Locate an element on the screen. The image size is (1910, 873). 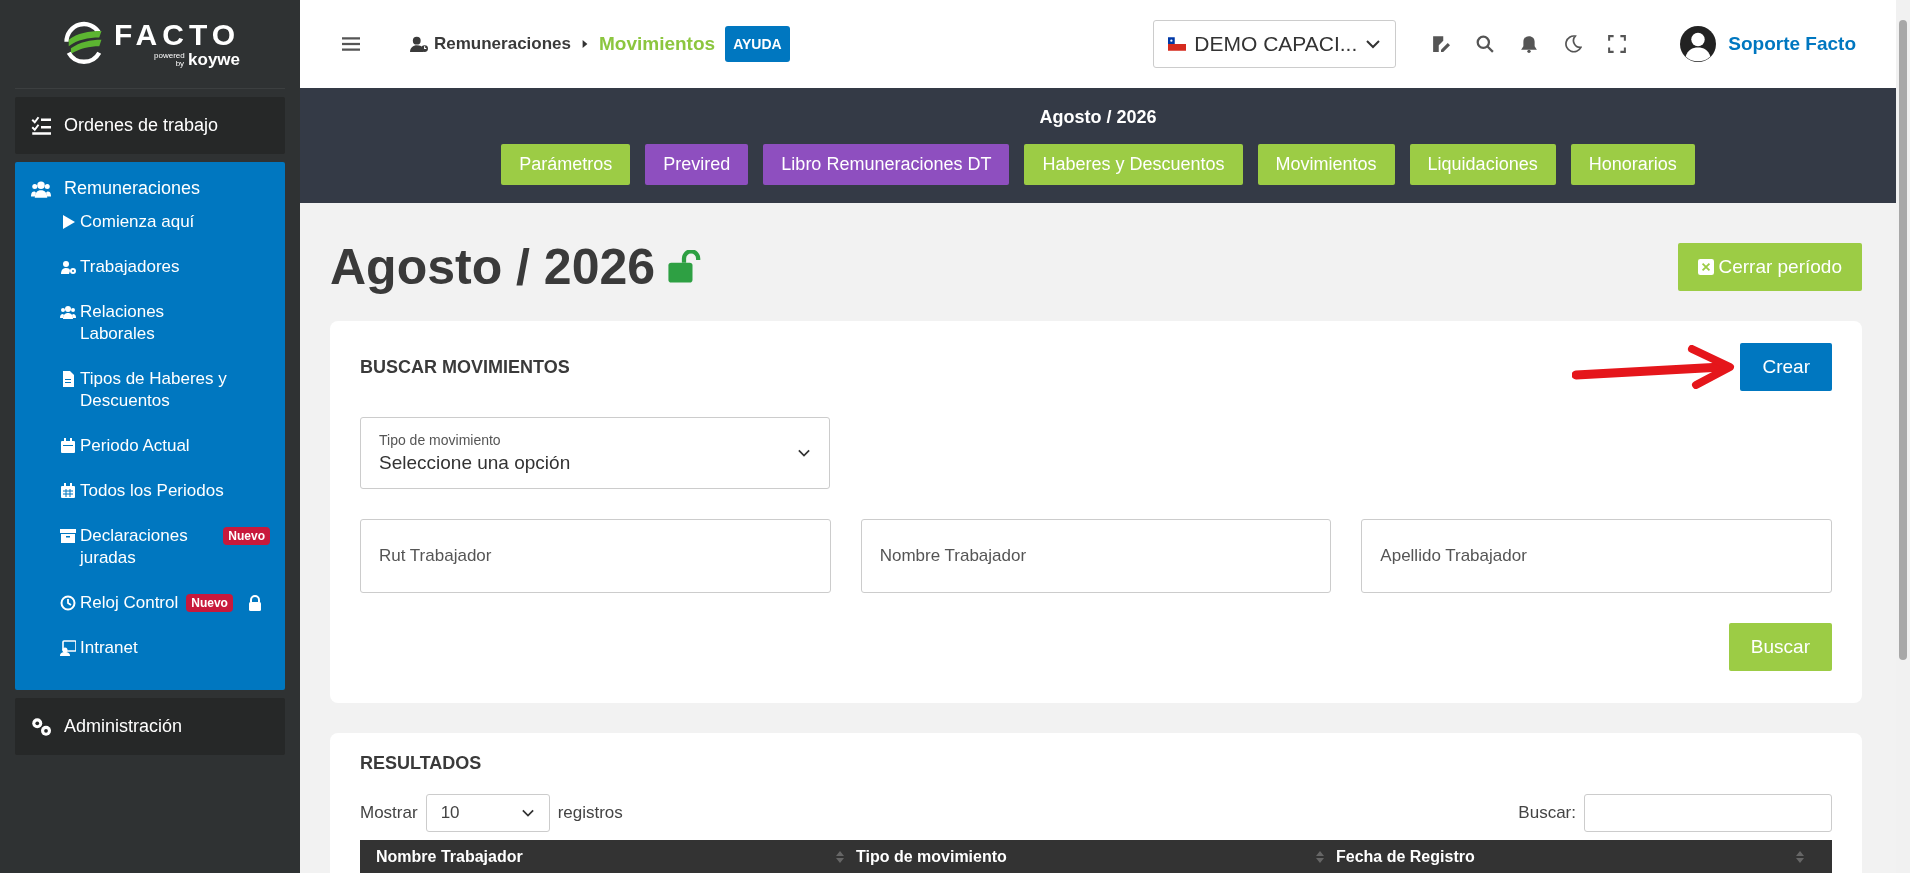
edit-document-icon is located at coordinates (1441, 44).